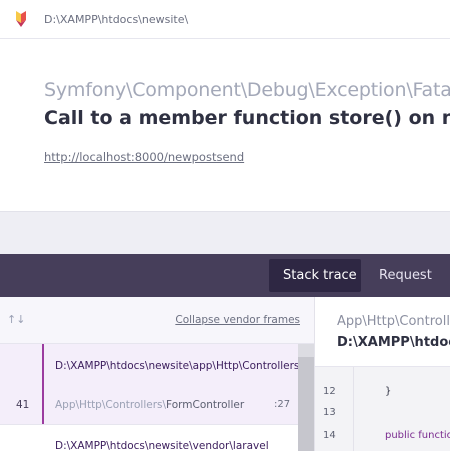 This screenshot has width=450, height=451. I want to click on code-line-number: 12, so click(329, 391).